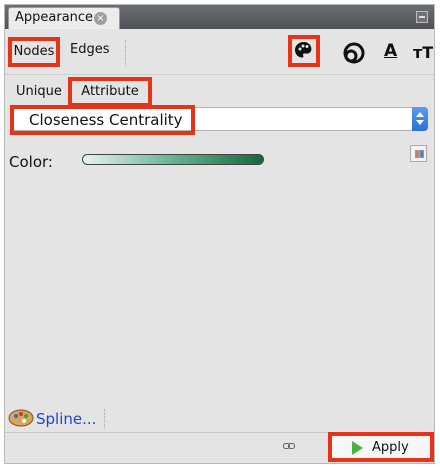  Describe the element at coordinates (289, 446) in the screenshot. I see `link-icon` at that location.